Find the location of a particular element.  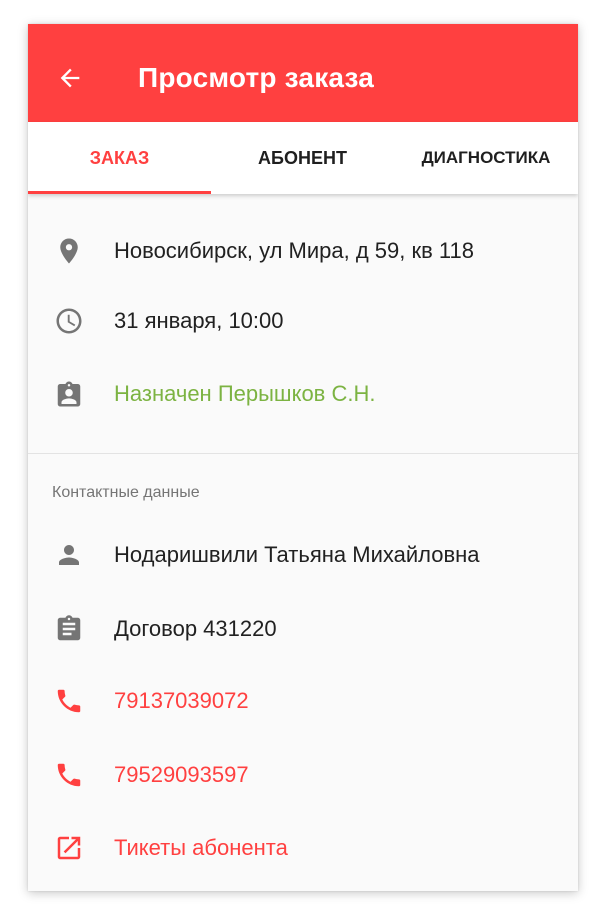

back-button is located at coordinates (70, 78).